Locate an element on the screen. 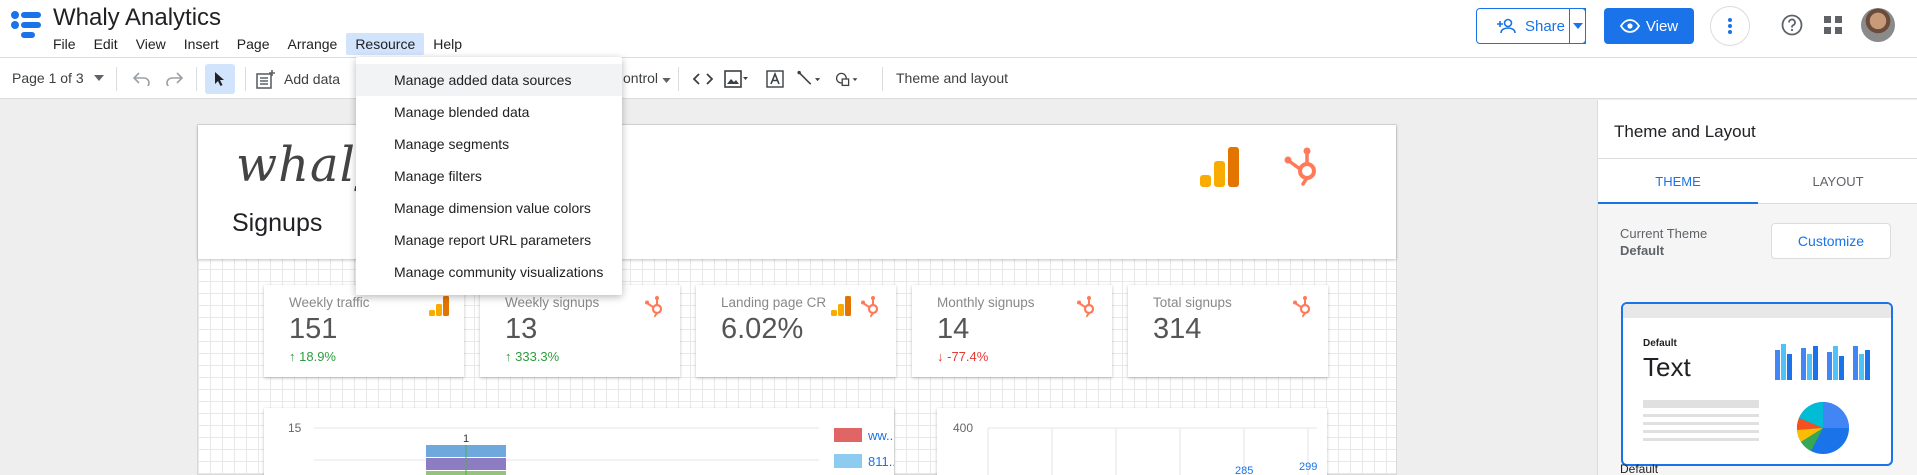  code-icon is located at coordinates (703, 79).